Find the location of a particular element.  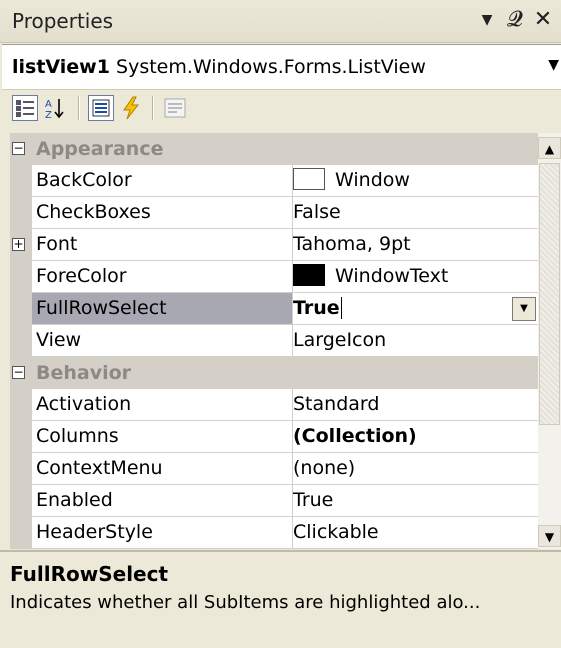

category-label: Appearance is located at coordinates (285, 149).